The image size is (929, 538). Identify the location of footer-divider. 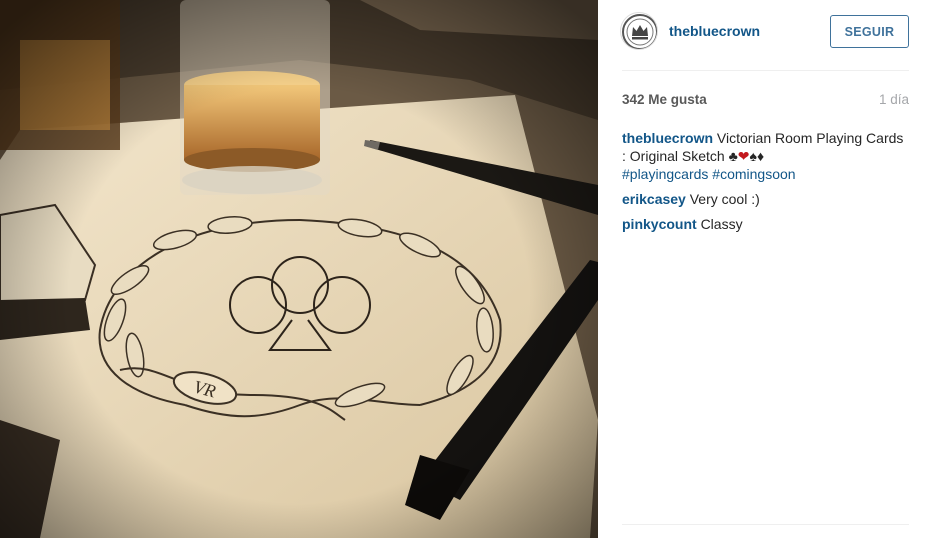
(765, 524).